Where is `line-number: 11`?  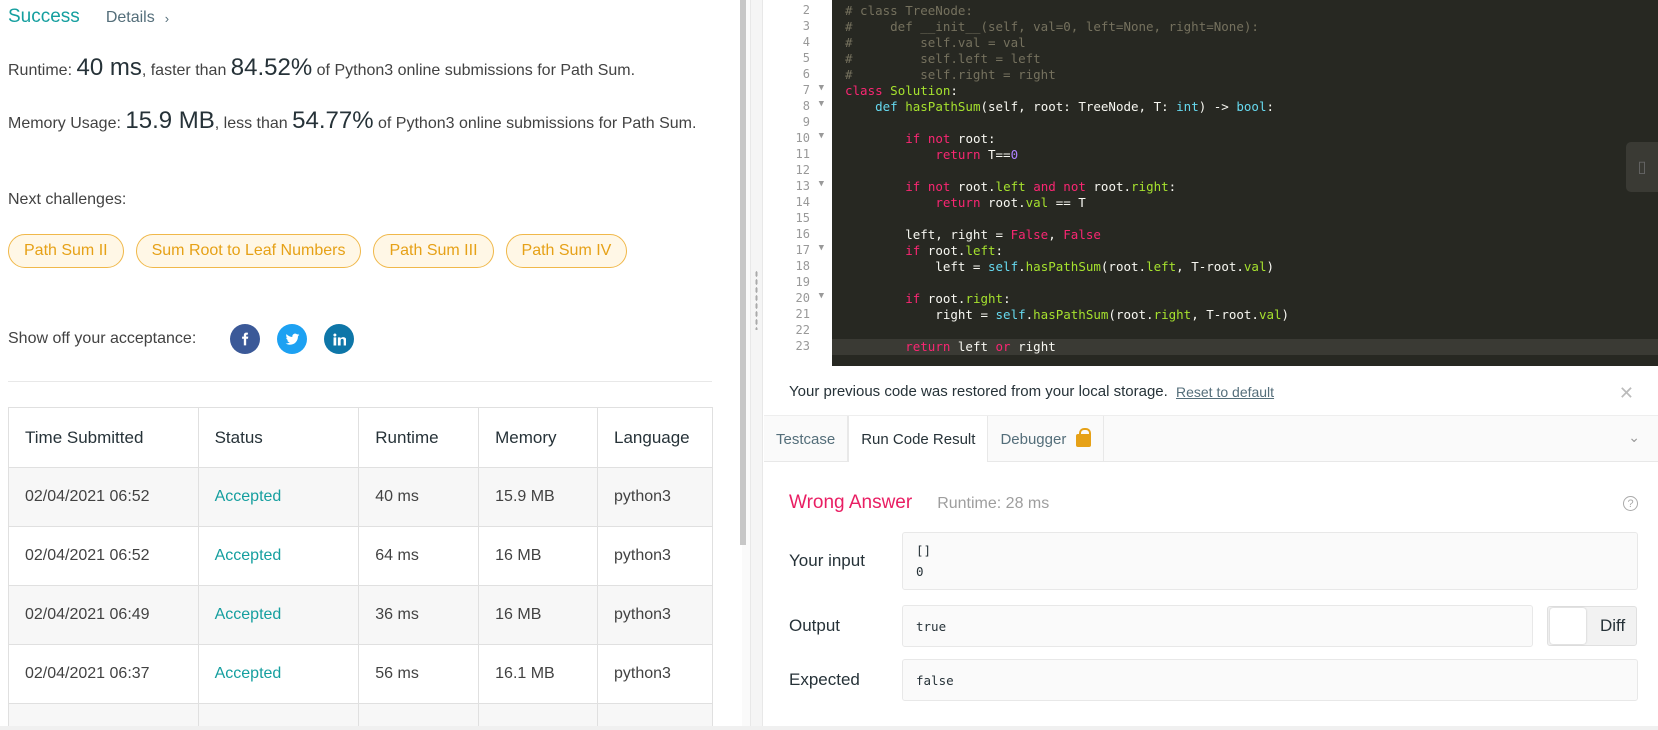
line-number: 11 is located at coordinates (798, 155).